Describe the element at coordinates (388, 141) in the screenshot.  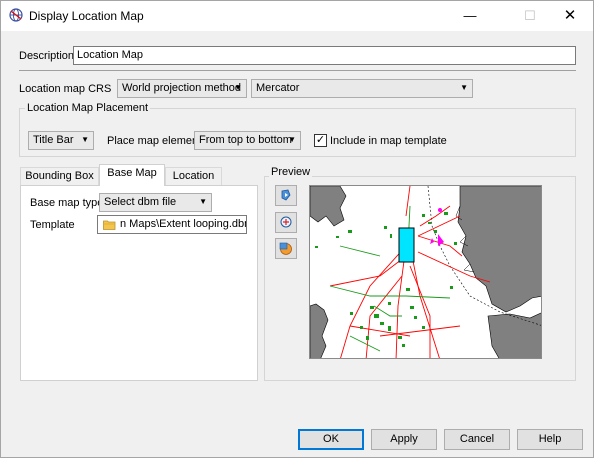
I see `include-template-label: Include in map template` at that location.